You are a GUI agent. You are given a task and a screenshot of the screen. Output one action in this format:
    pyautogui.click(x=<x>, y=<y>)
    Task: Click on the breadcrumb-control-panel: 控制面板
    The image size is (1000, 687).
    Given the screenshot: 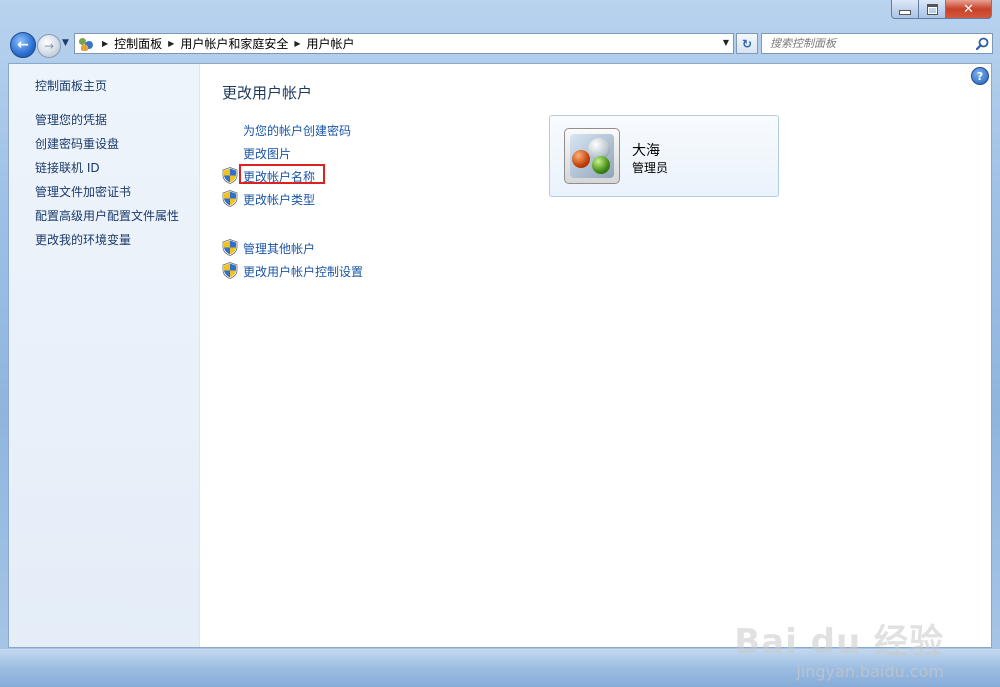 What is the action you would take?
    pyautogui.click(x=138, y=43)
    